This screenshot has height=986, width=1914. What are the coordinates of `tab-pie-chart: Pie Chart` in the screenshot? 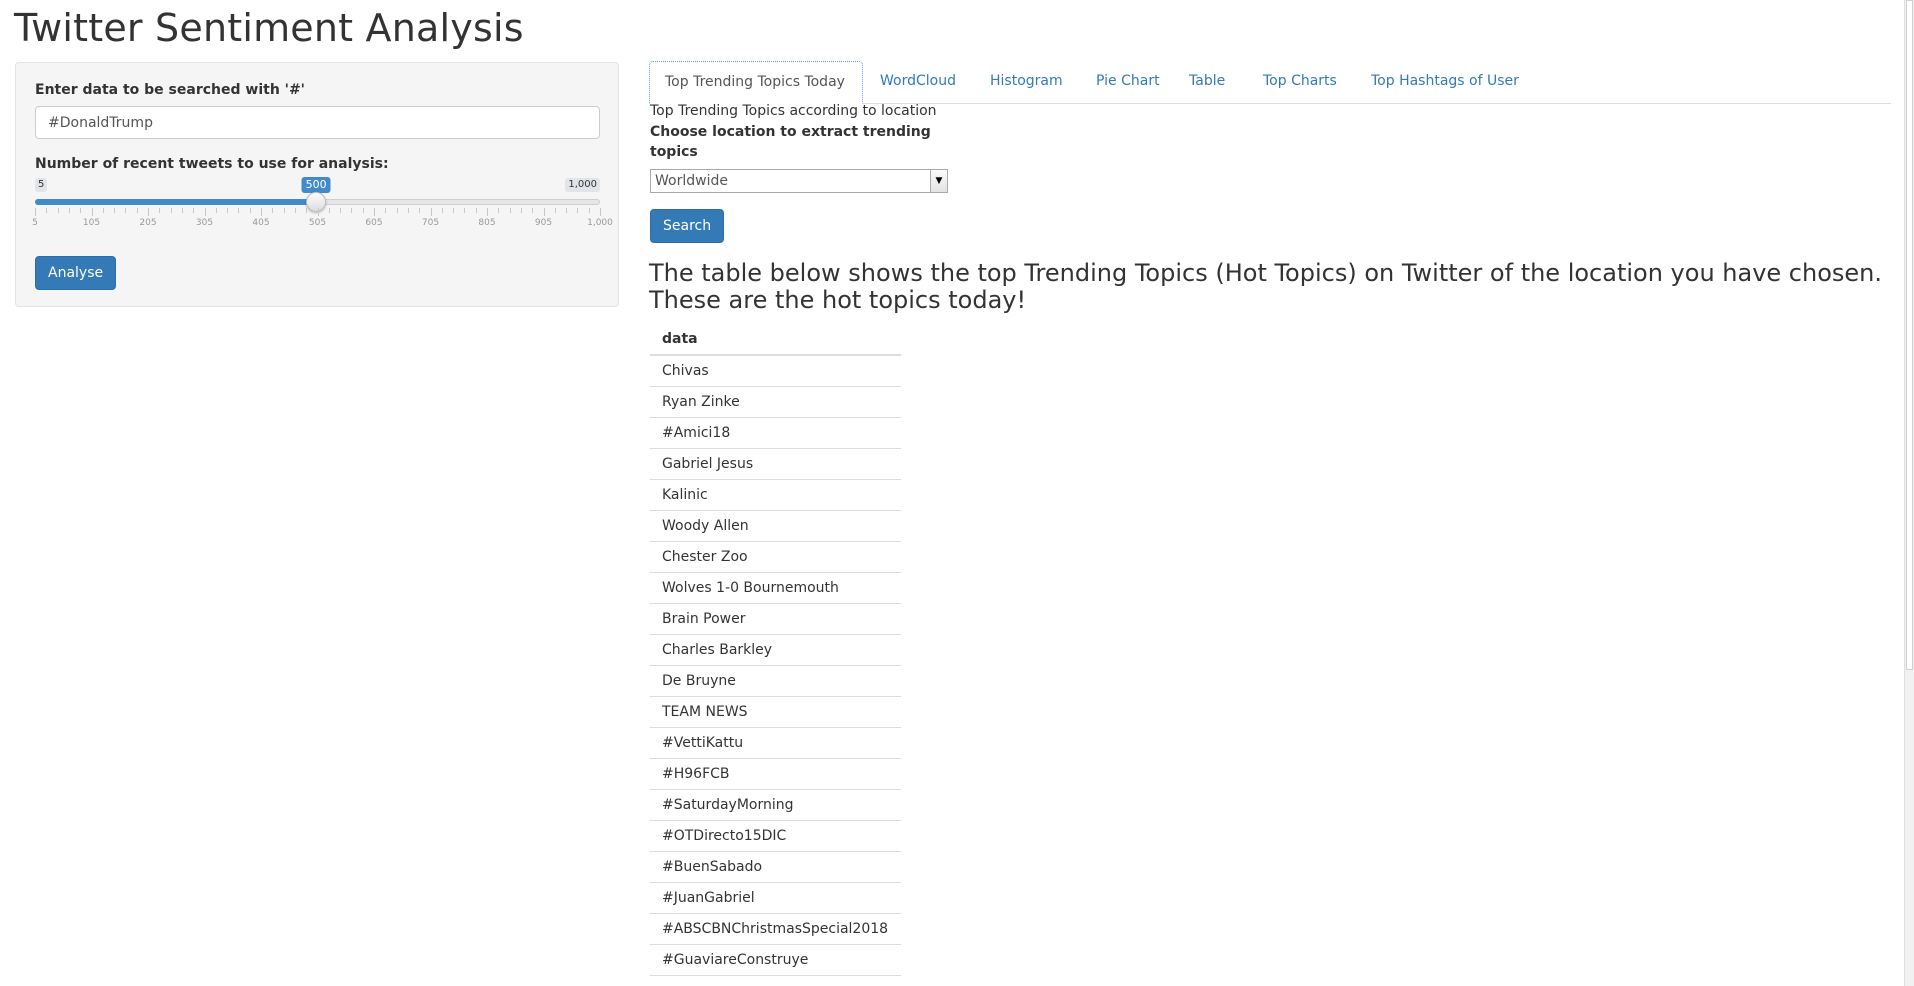 It's located at (1128, 82).